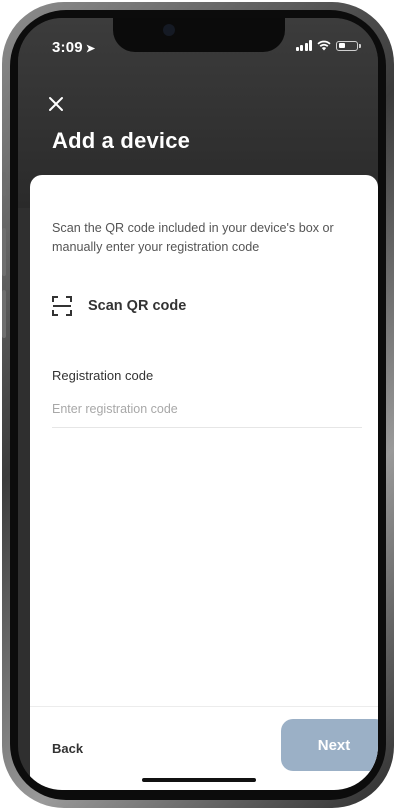  I want to click on status-bar-time: 3:09 ➤, so click(73, 47).